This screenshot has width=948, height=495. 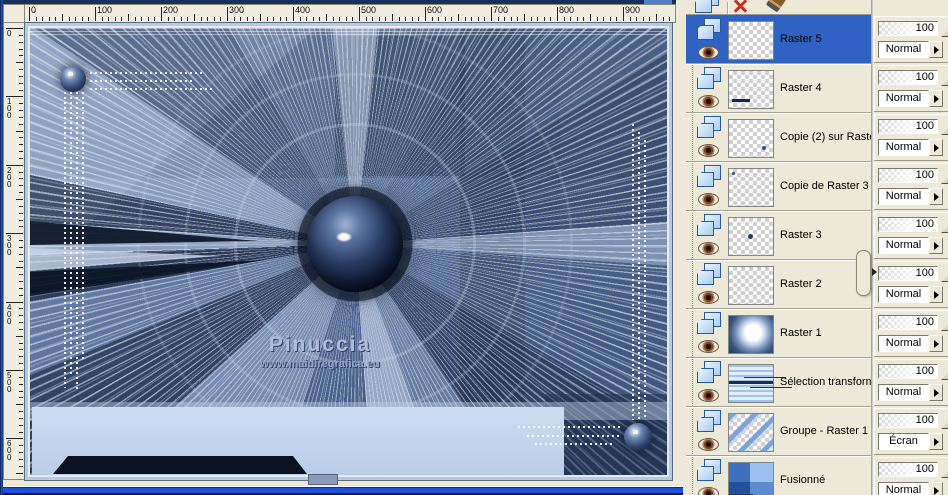 I want to click on layer-row: Fusionné, so click(x=778, y=475).